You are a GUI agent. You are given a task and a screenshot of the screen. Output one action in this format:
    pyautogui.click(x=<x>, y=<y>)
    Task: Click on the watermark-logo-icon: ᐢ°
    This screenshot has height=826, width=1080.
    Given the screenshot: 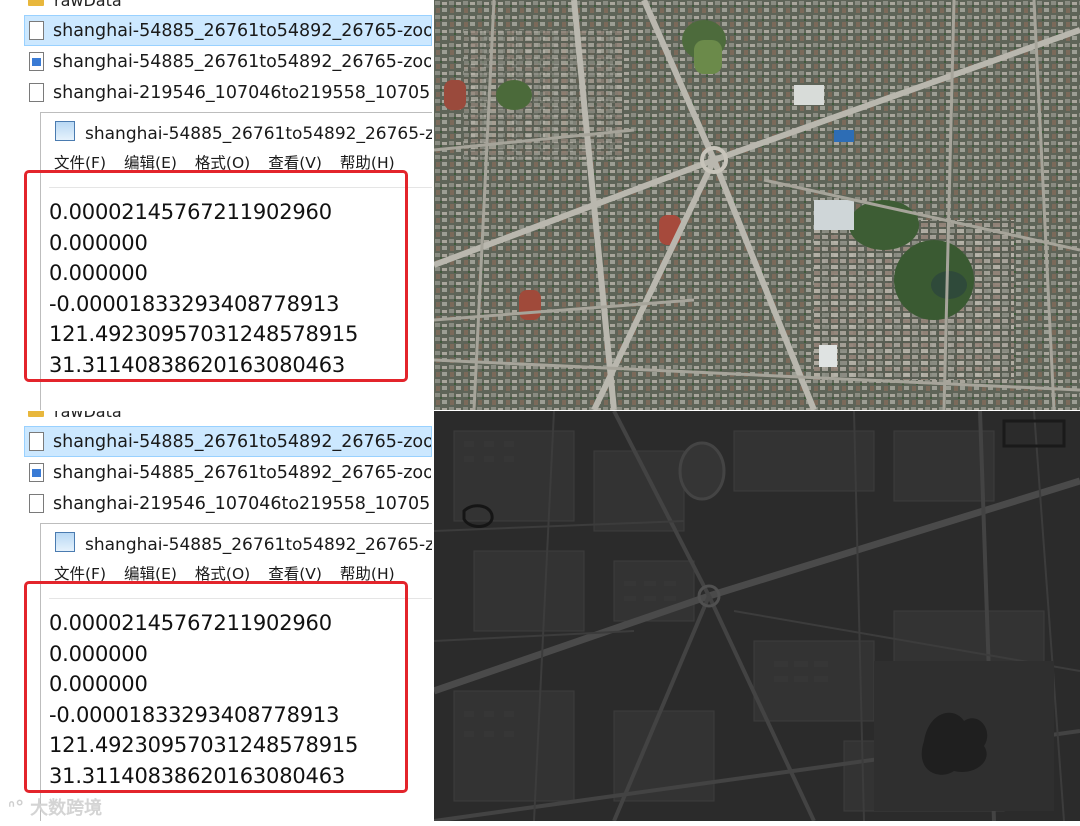 What is the action you would take?
    pyautogui.click(x=16, y=807)
    